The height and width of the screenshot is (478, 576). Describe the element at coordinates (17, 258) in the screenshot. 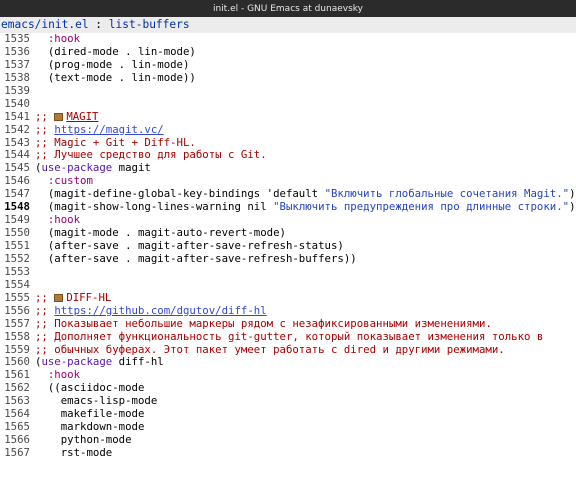

I see `line-number: 1552` at that location.